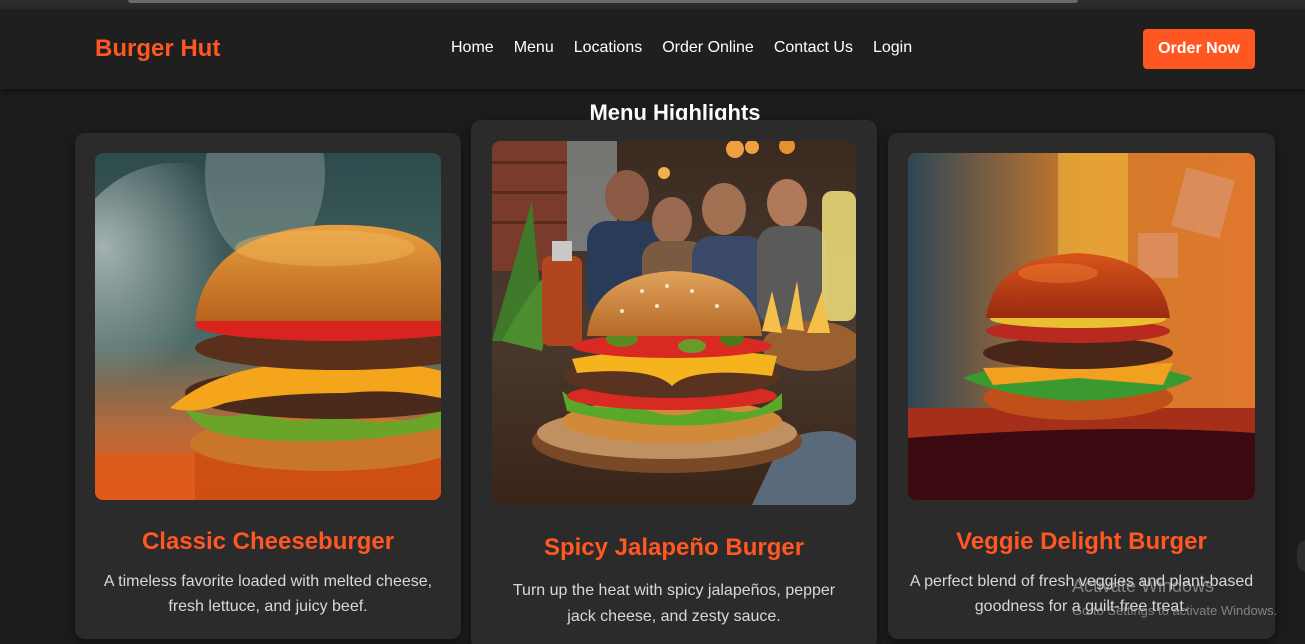 Image resolution: width=1305 pixels, height=644 pixels. What do you see at coordinates (813, 48) in the screenshot?
I see `nav-link-contact-us: Contact Us` at bounding box center [813, 48].